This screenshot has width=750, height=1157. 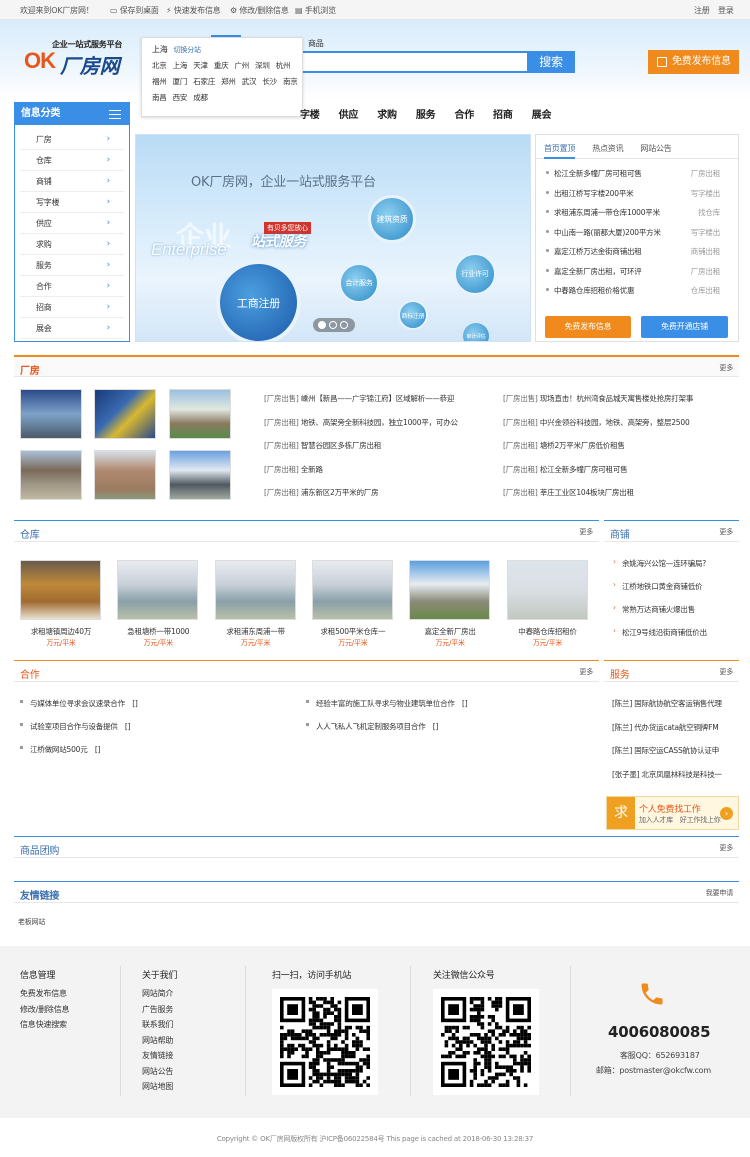 I want to click on city-link: 西安, so click(x=180, y=97).